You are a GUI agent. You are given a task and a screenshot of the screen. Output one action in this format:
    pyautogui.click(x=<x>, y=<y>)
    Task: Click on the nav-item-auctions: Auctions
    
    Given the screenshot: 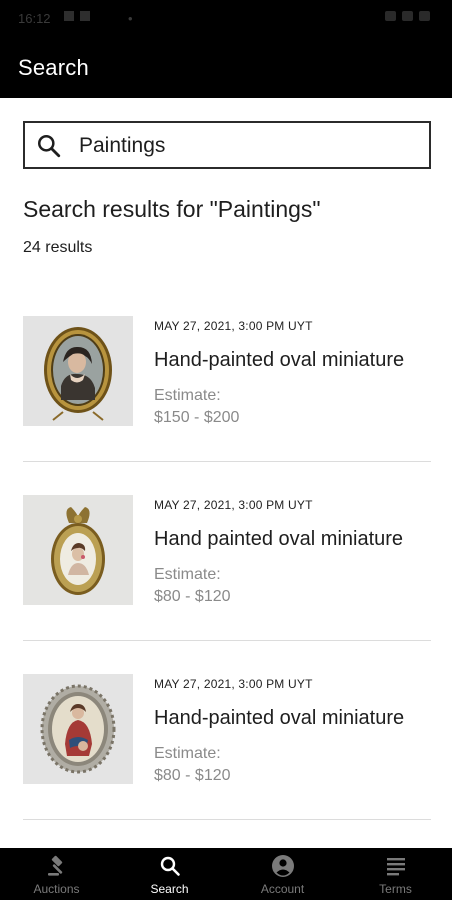 What is the action you would take?
    pyautogui.click(x=56, y=874)
    